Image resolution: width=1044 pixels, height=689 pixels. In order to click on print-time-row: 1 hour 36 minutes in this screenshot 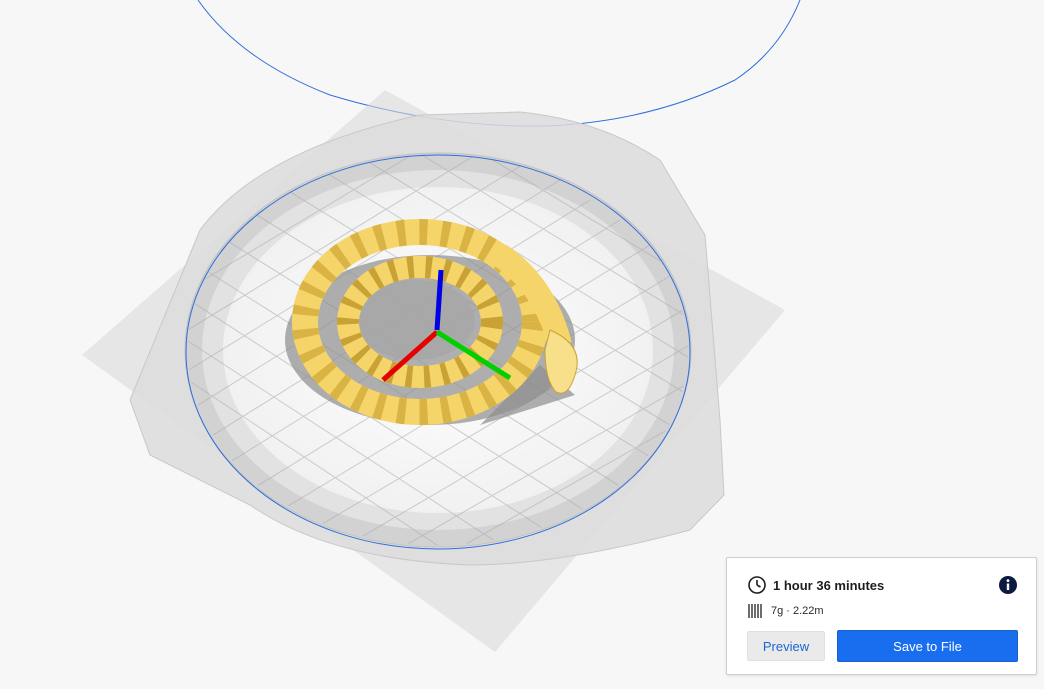, I will do `click(882, 585)`.